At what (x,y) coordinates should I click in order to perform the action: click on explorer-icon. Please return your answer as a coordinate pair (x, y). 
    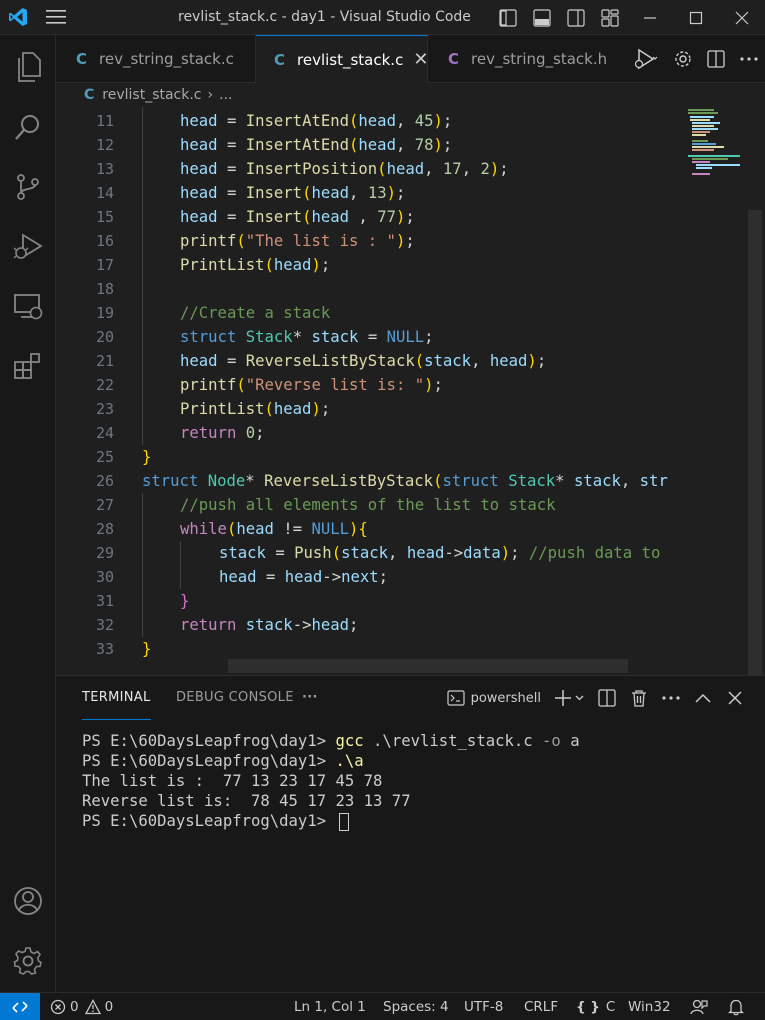
    Looking at the image, I should click on (28, 67).